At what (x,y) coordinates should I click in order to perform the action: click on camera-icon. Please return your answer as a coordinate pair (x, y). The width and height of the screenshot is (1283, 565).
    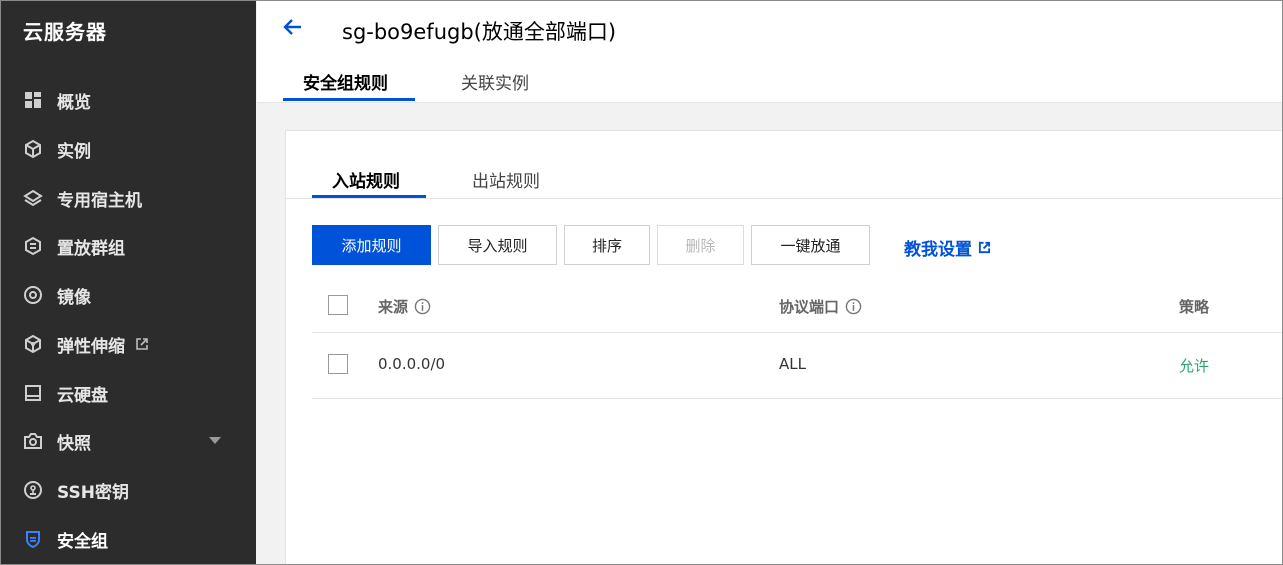
    Looking at the image, I should click on (33, 441).